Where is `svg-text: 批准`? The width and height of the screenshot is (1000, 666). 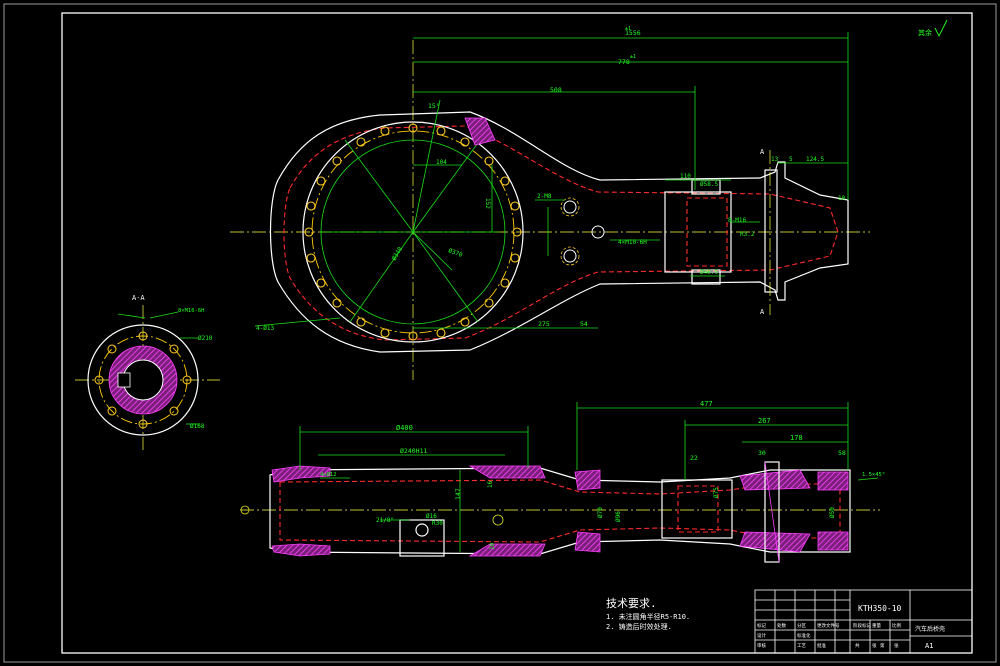 svg-text: 批准 is located at coordinates (821, 645).